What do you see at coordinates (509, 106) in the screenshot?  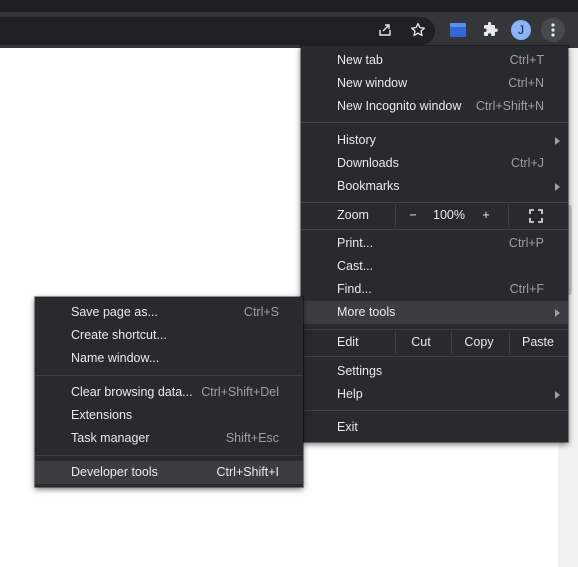 I see `menu-item-shortcut: Ctrl+Shift+N` at bounding box center [509, 106].